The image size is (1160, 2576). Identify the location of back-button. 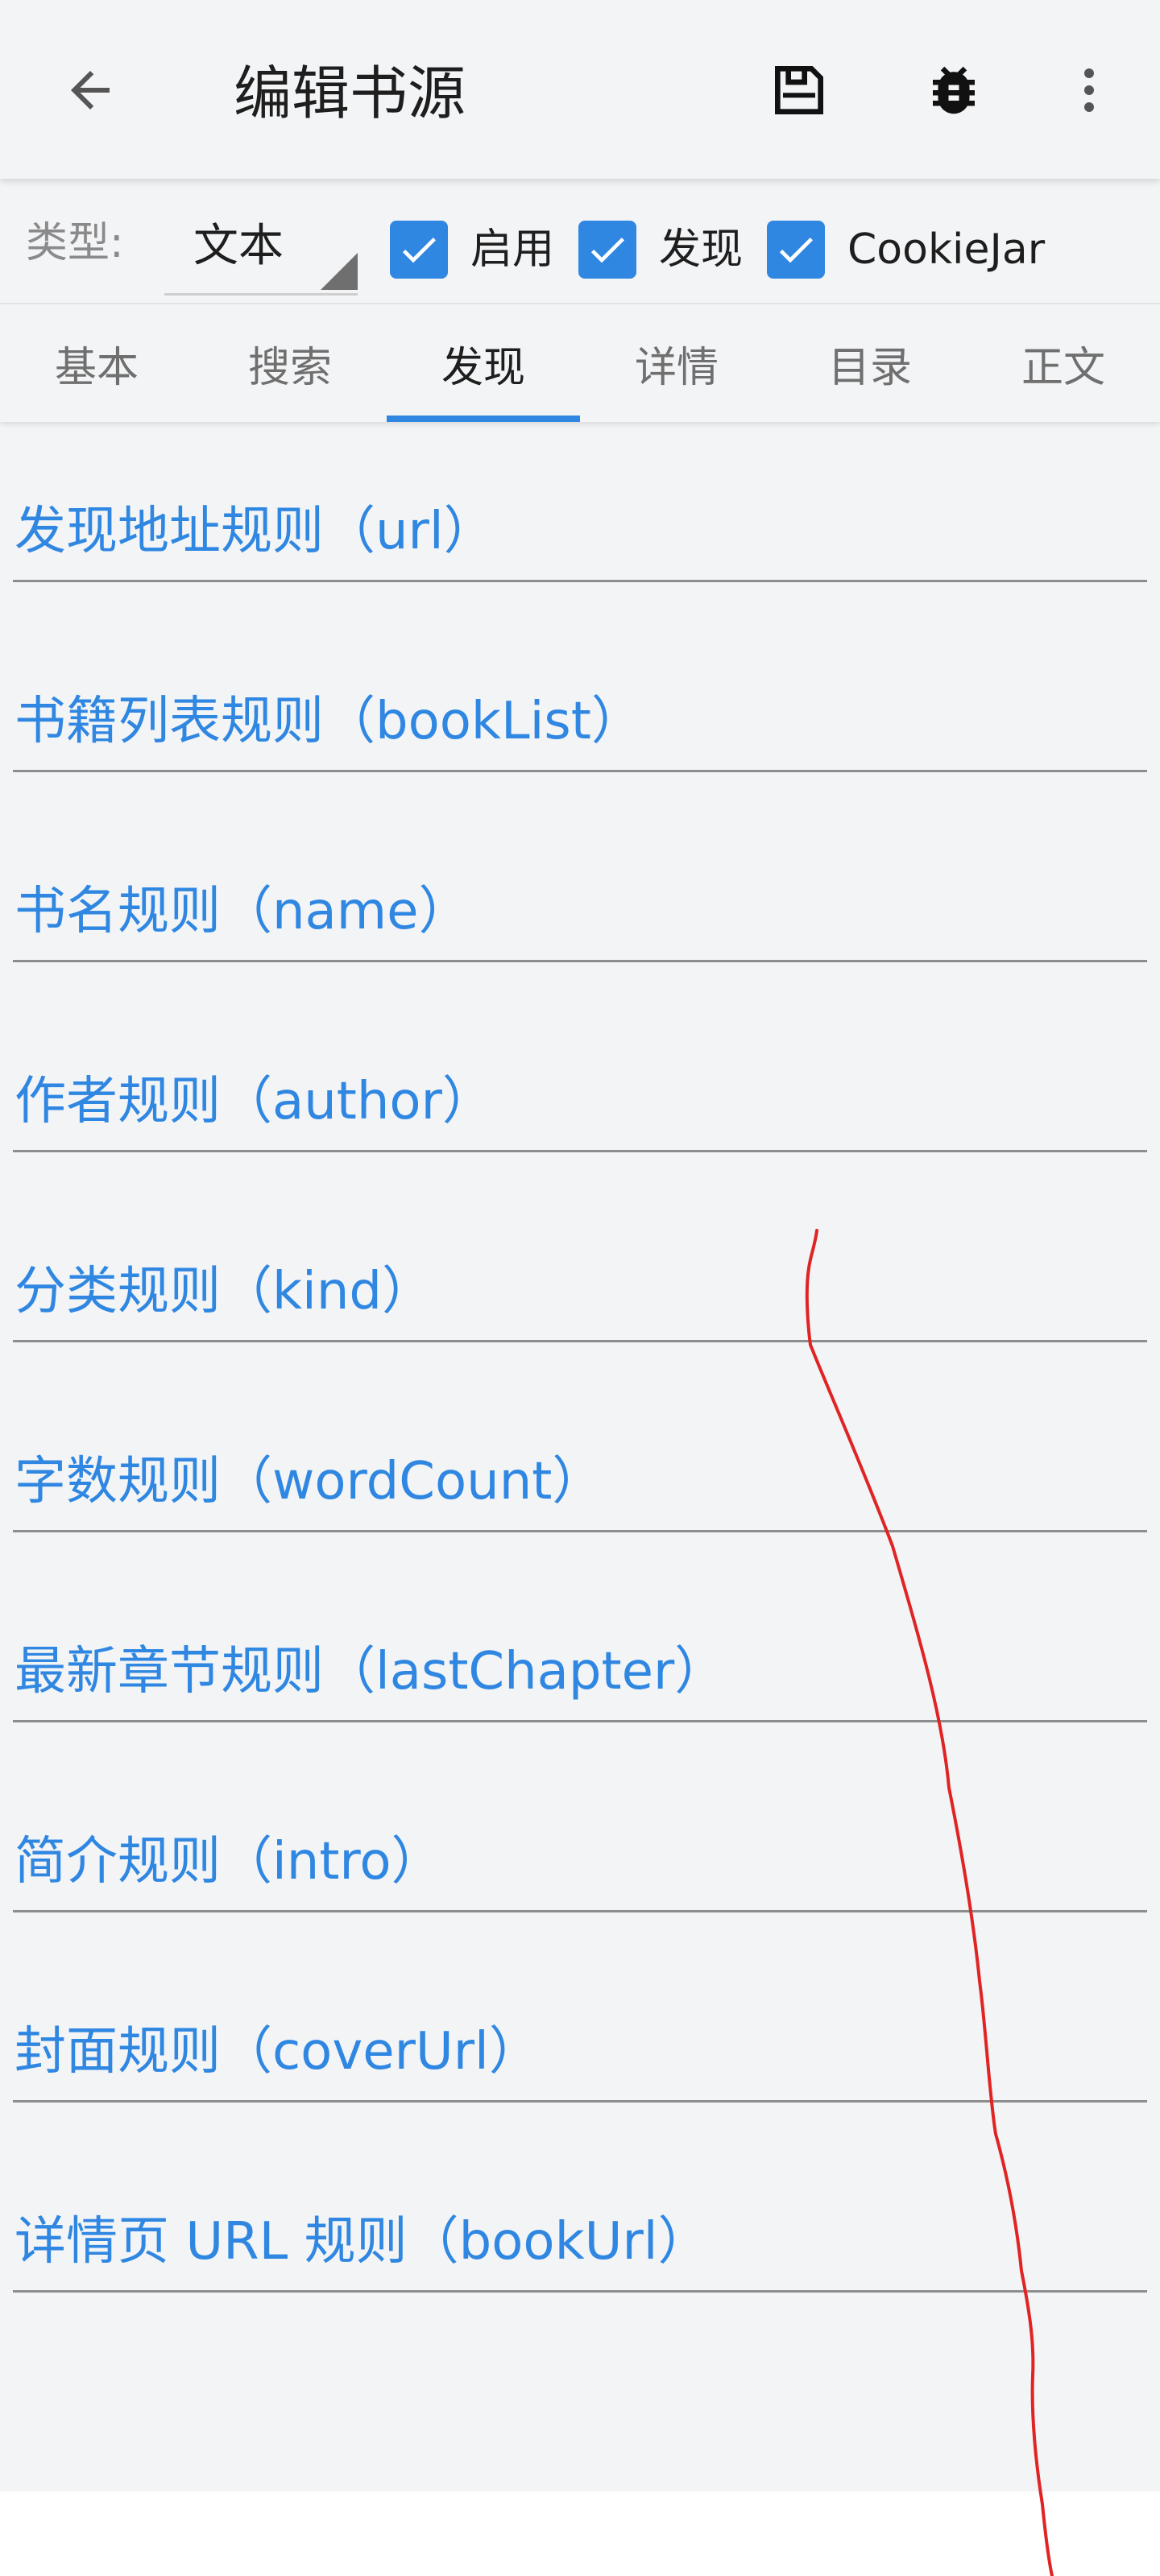
(90, 90).